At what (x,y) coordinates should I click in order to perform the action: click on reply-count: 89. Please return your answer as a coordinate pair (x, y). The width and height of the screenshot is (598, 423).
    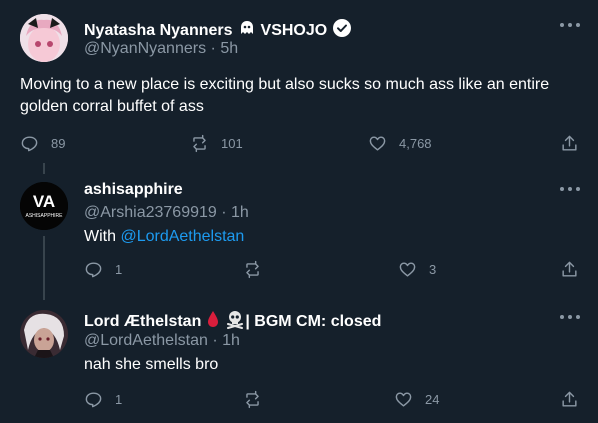
    Looking at the image, I should click on (58, 143).